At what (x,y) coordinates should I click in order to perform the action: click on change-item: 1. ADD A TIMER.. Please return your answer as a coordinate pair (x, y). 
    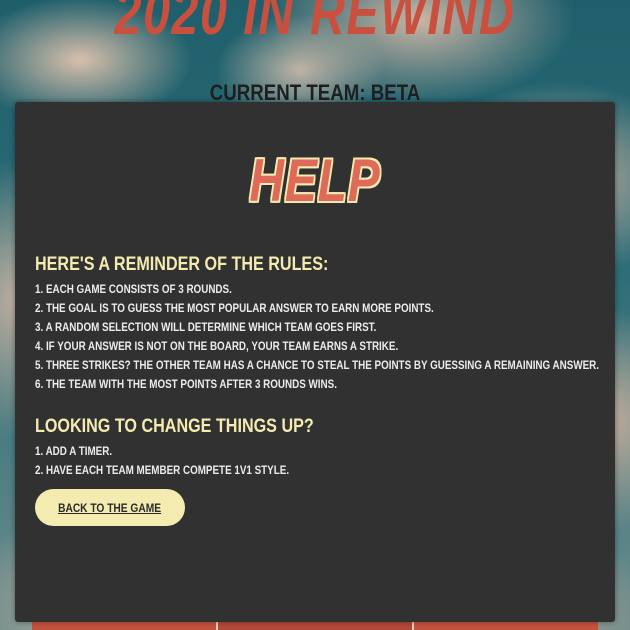
    Looking at the image, I should click on (74, 451).